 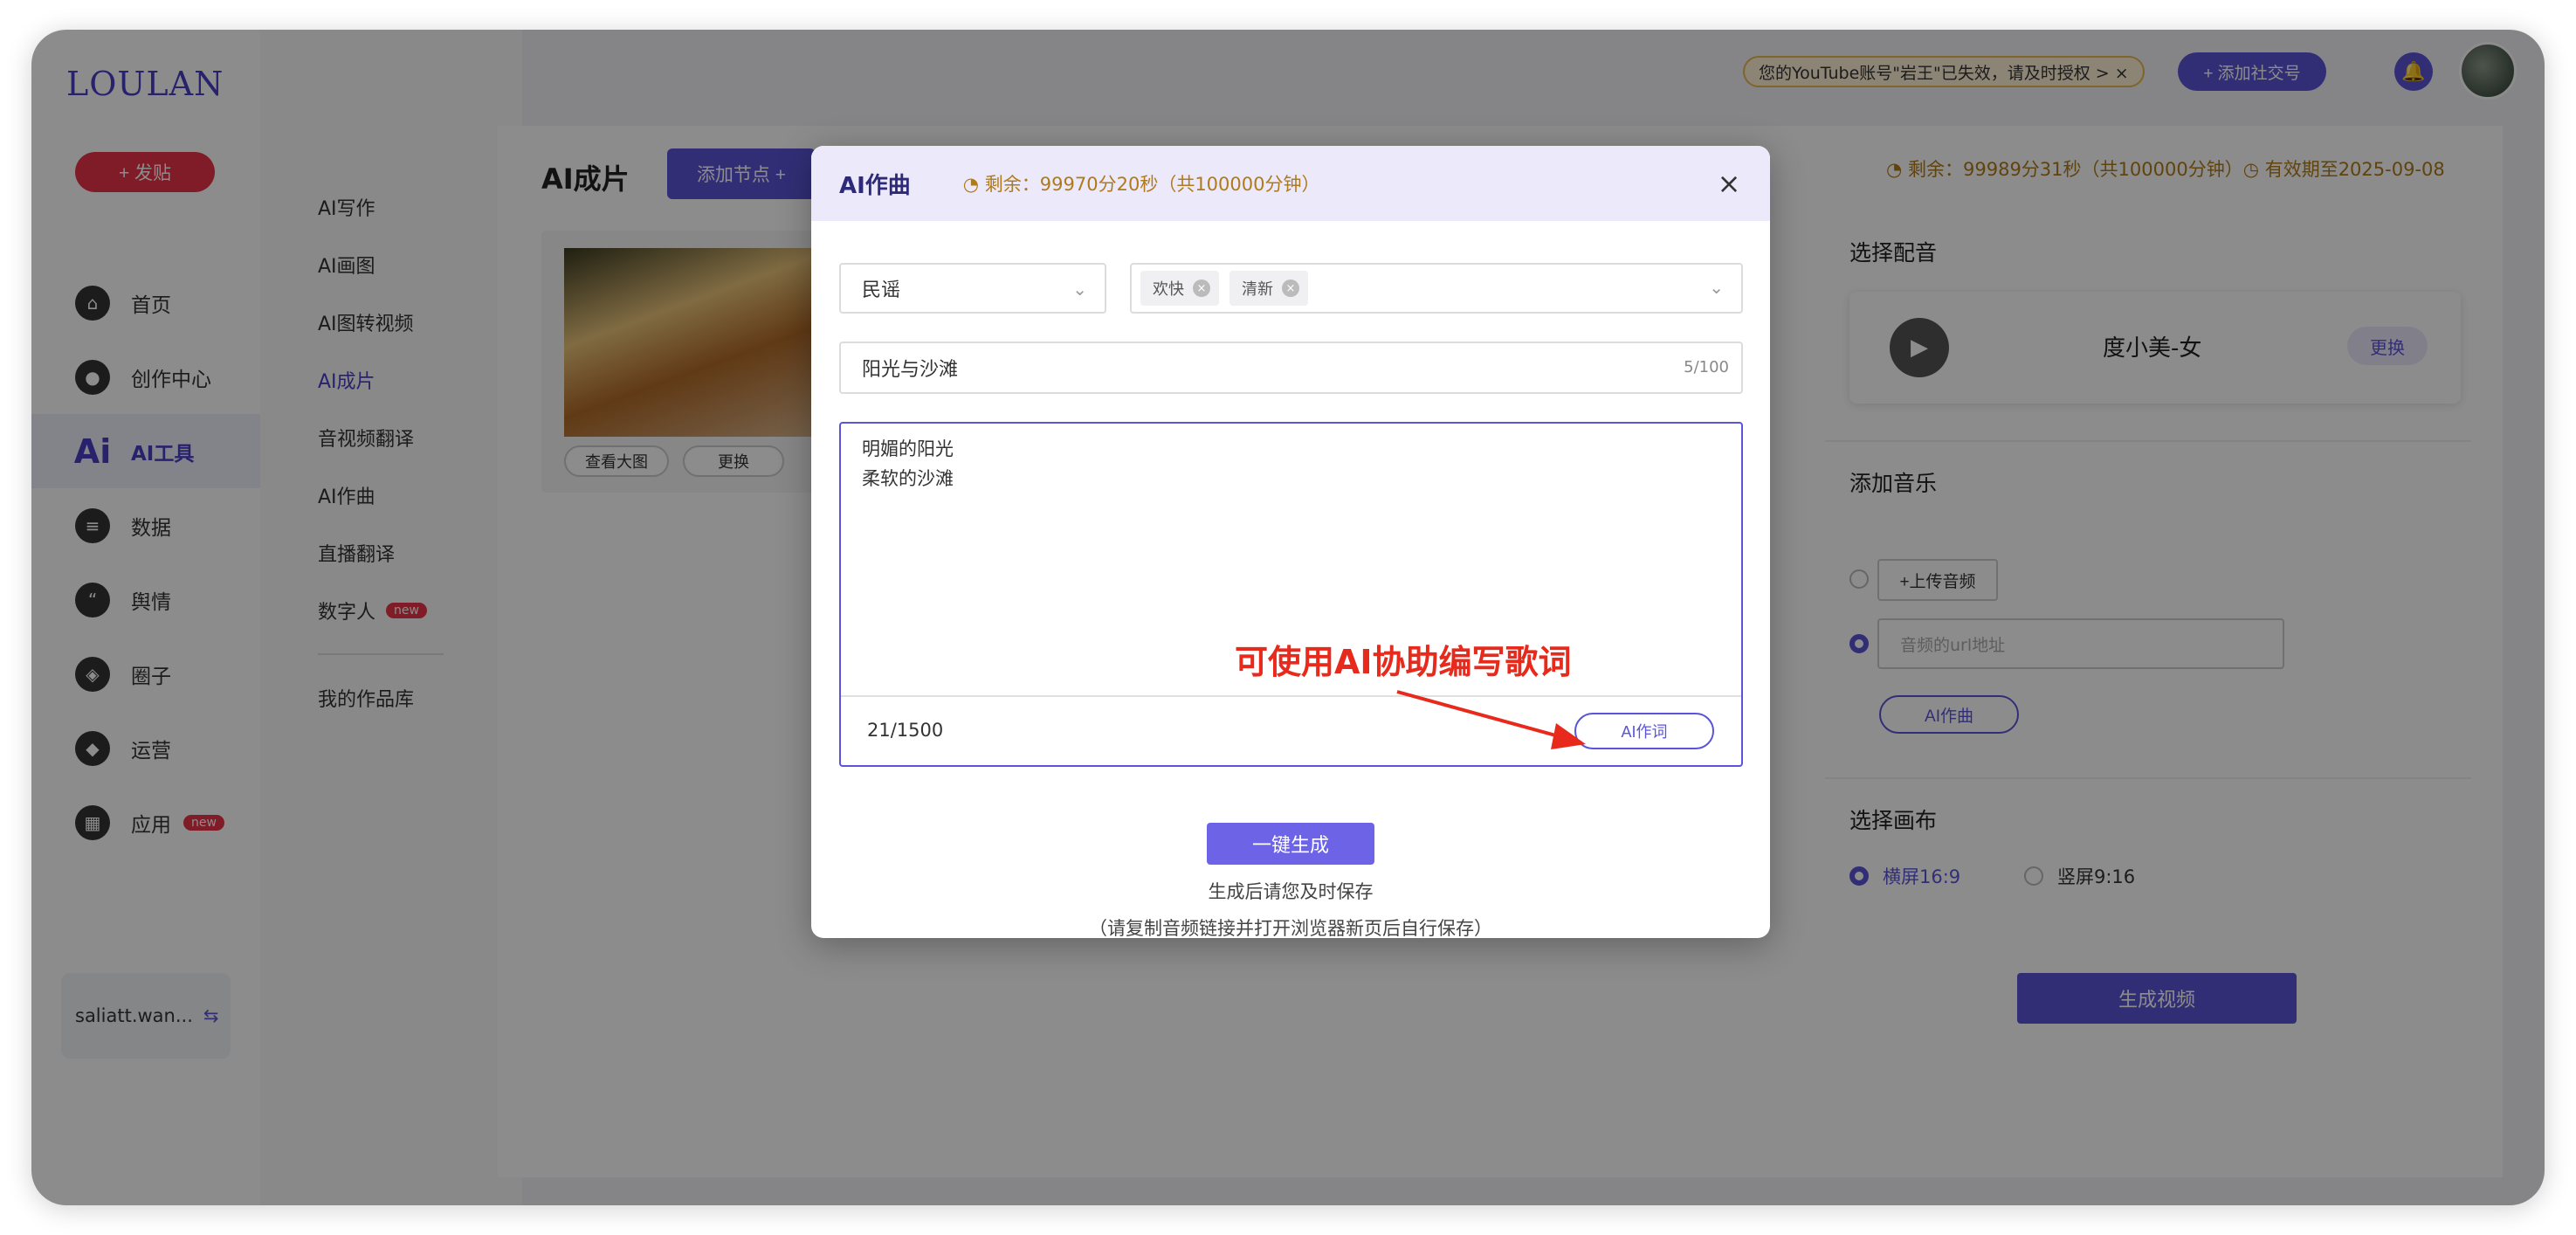 What do you see at coordinates (1729, 184) in the screenshot?
I see `close-icon: ×` at bounding box center [1729, 184].